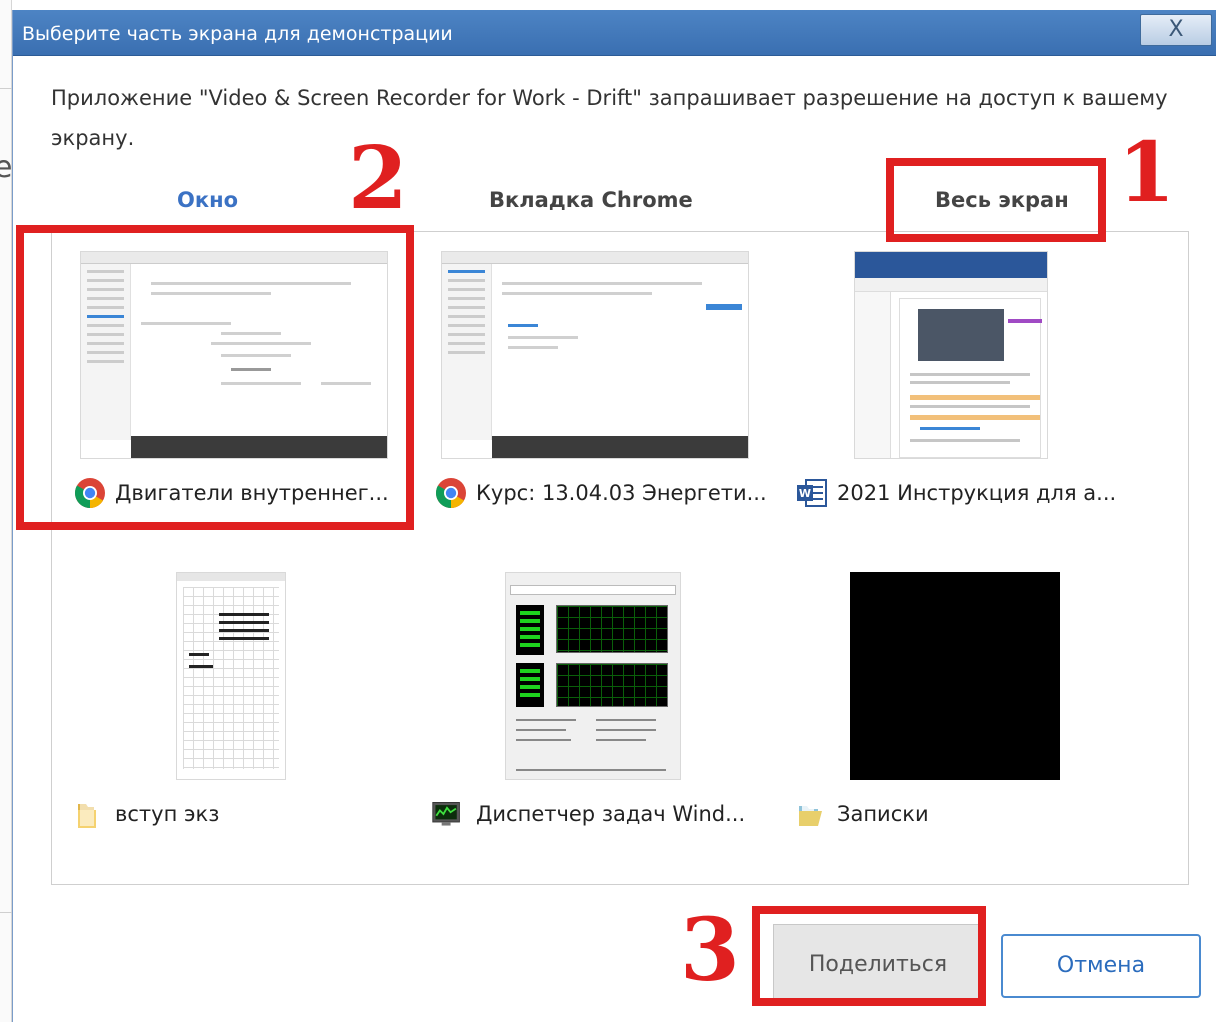 This screenshot has height=1022, width=1216. Describe the element at coordinates (869, 956) in the screenshot. I see `annotation-box-share-button` at that location.